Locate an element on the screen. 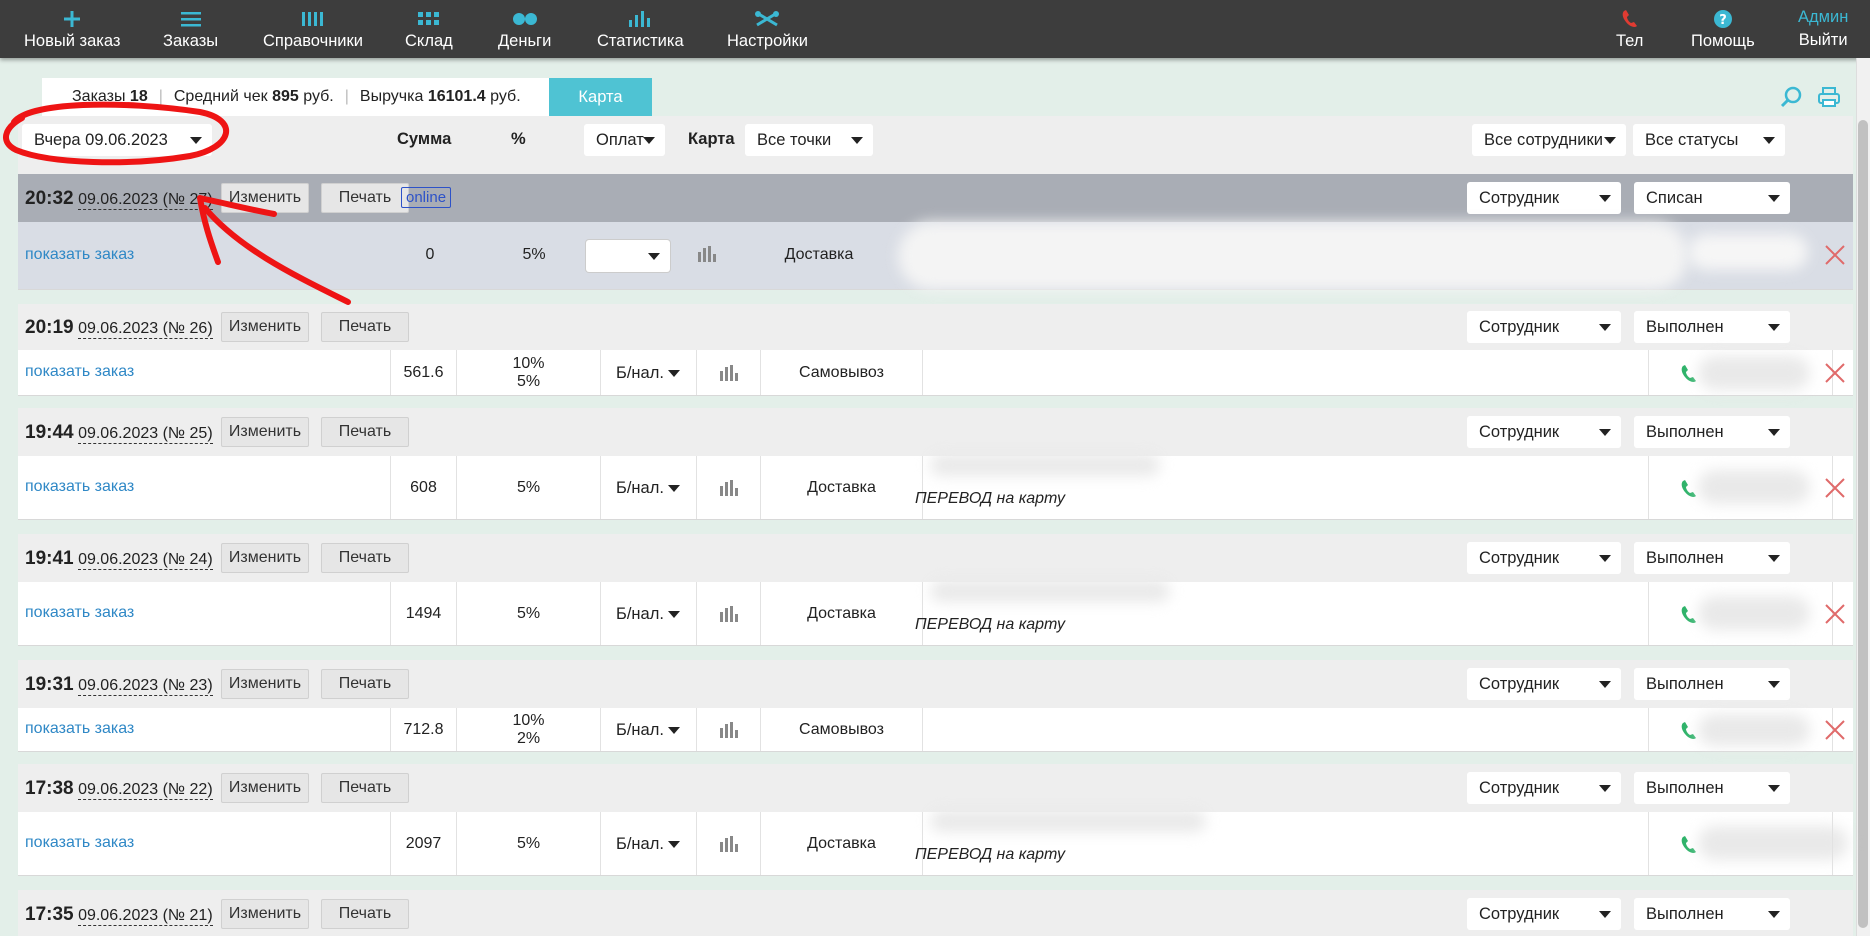  status-select: Списан is located at coordinates (1712, 198).